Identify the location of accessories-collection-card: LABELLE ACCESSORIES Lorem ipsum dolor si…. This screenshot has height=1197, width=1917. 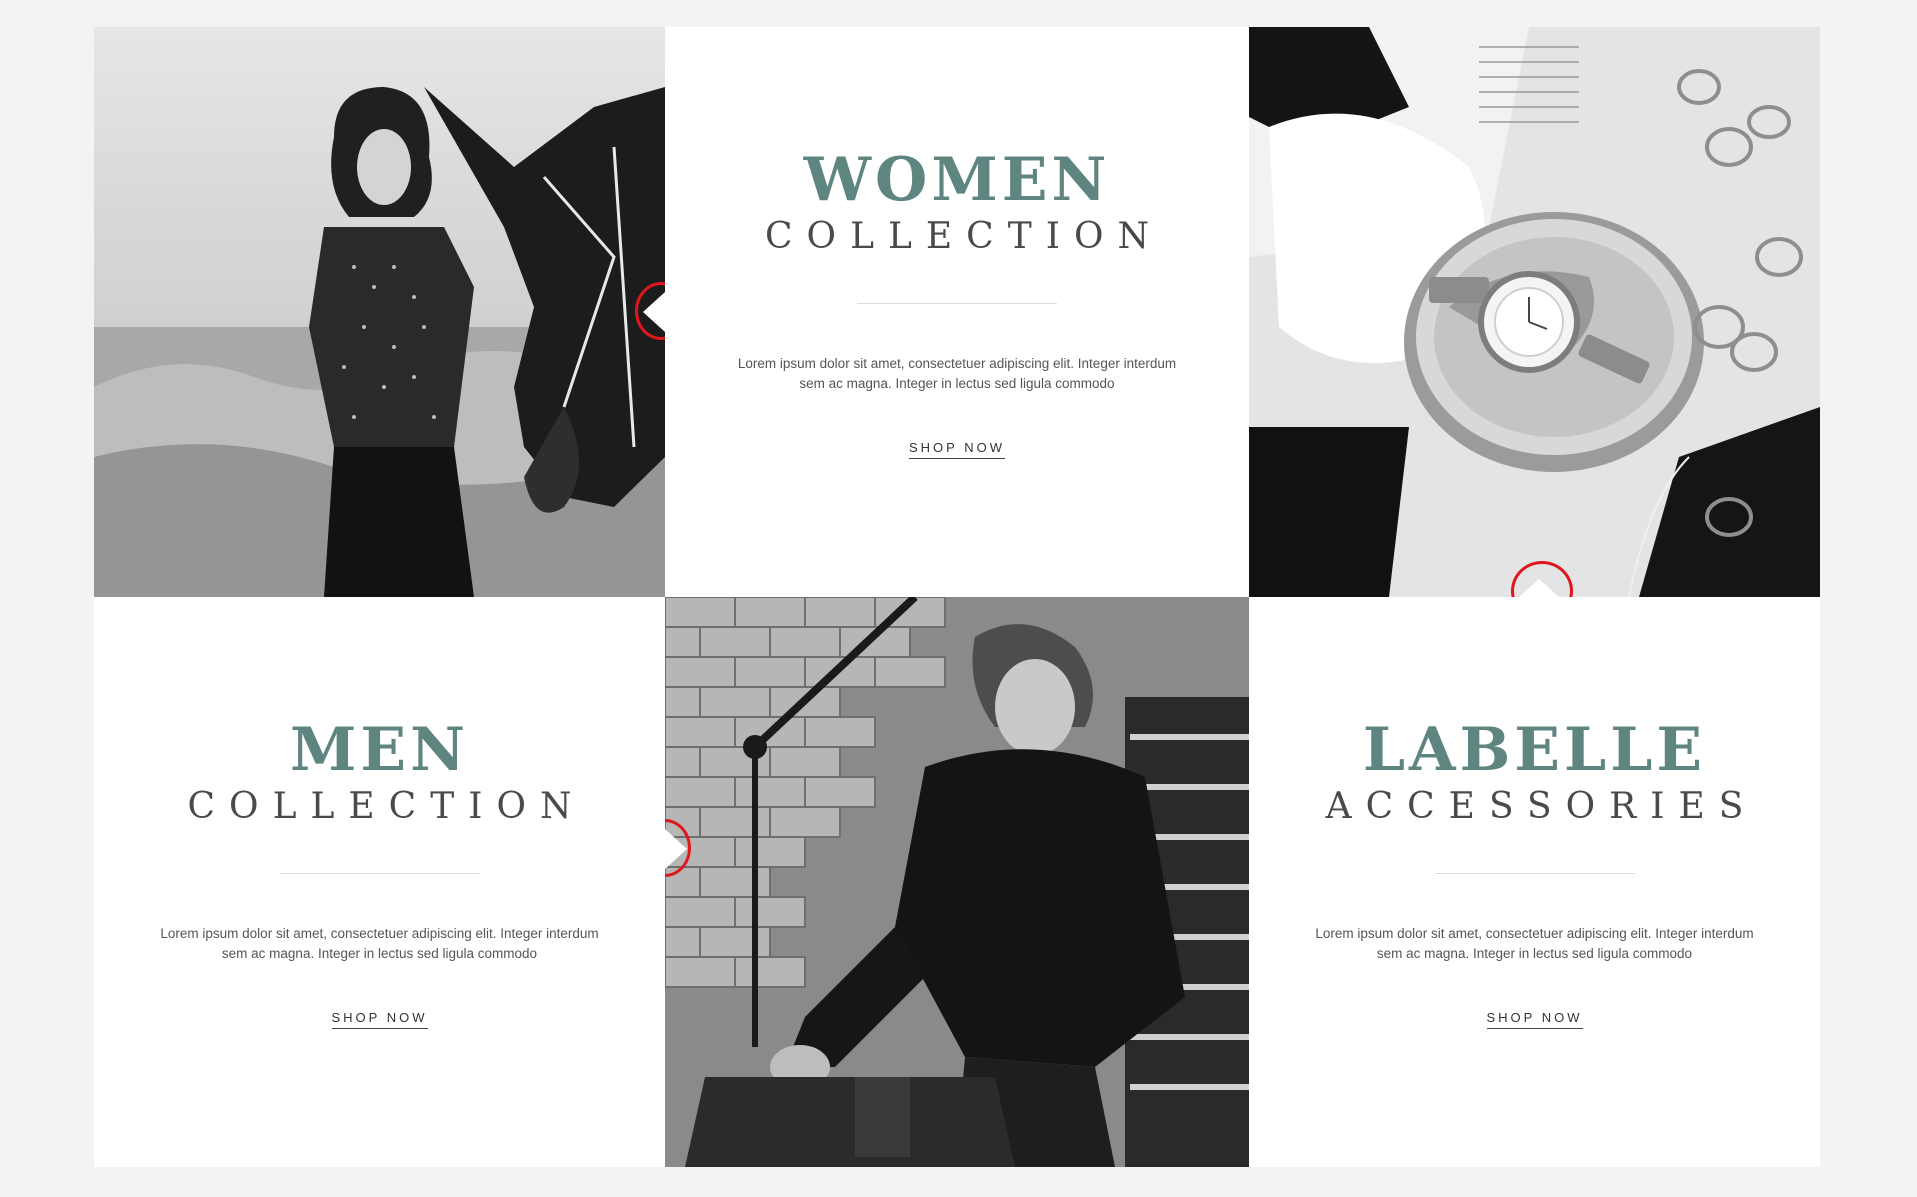
(1534, 882).